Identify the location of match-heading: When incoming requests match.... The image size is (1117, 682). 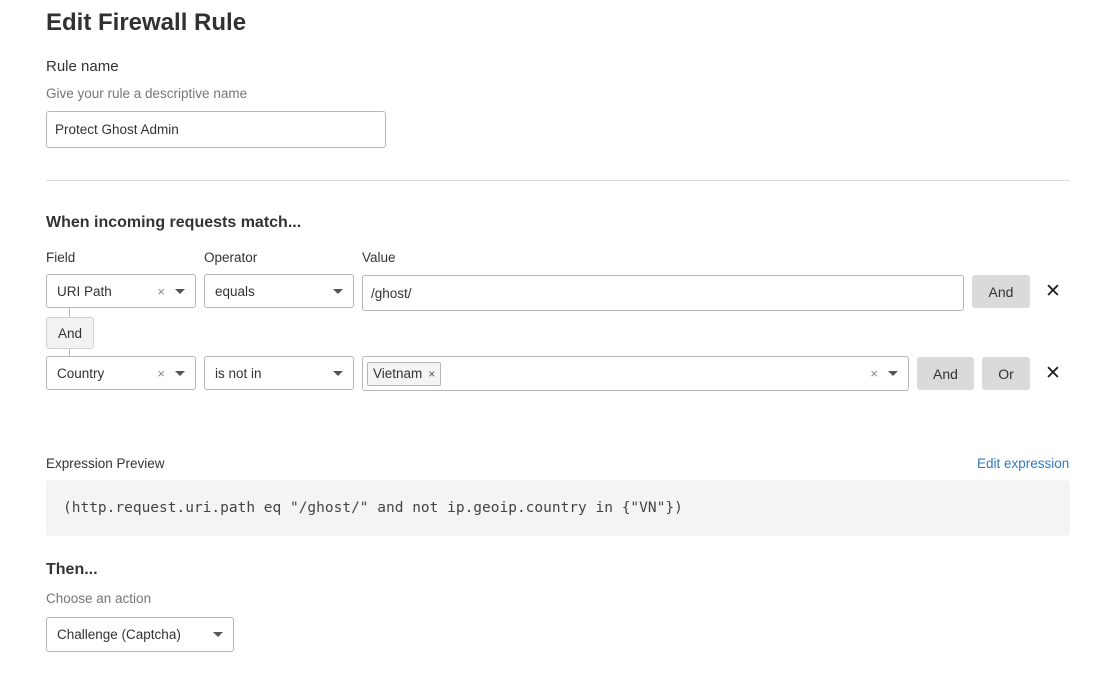
(174, 222).